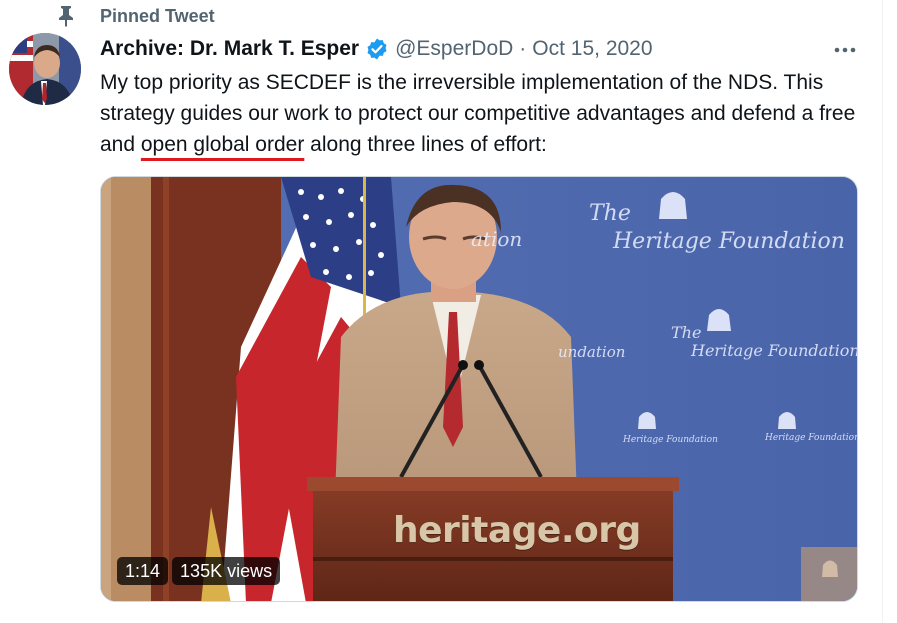 This screenshot has height=623, width=897. I want to click on watermark-name-3: Heritage Foundation, so click(670, 440).